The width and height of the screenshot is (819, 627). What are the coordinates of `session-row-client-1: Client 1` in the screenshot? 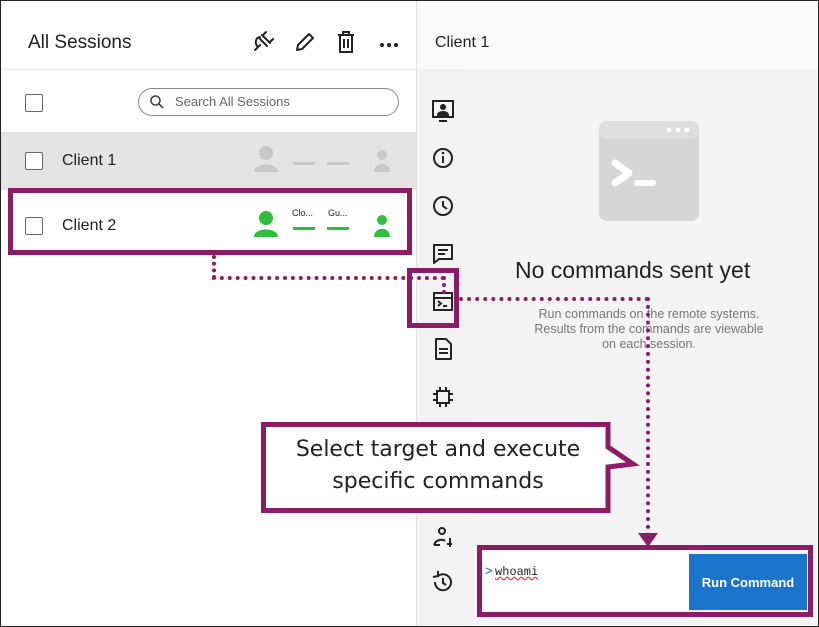 It's located at (208, 161).